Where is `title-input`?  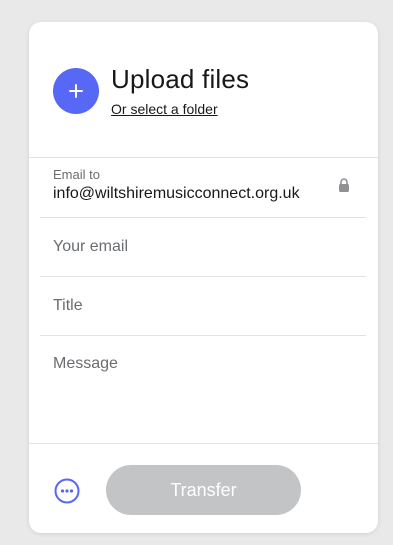 title-input is located at coordinates (203, 306).